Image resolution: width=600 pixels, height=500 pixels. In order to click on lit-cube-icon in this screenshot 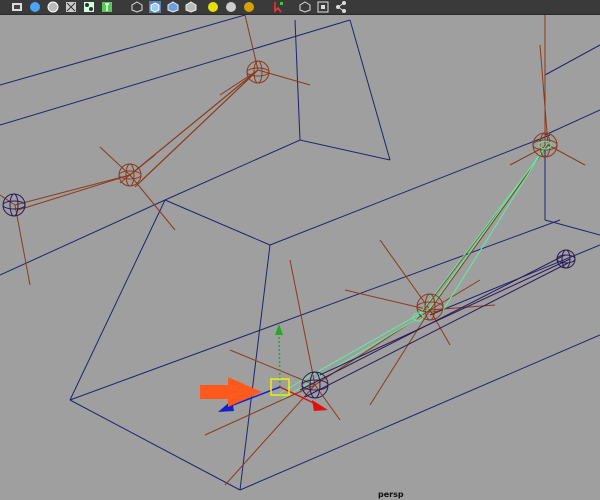, I will do `click(191, 7)`.